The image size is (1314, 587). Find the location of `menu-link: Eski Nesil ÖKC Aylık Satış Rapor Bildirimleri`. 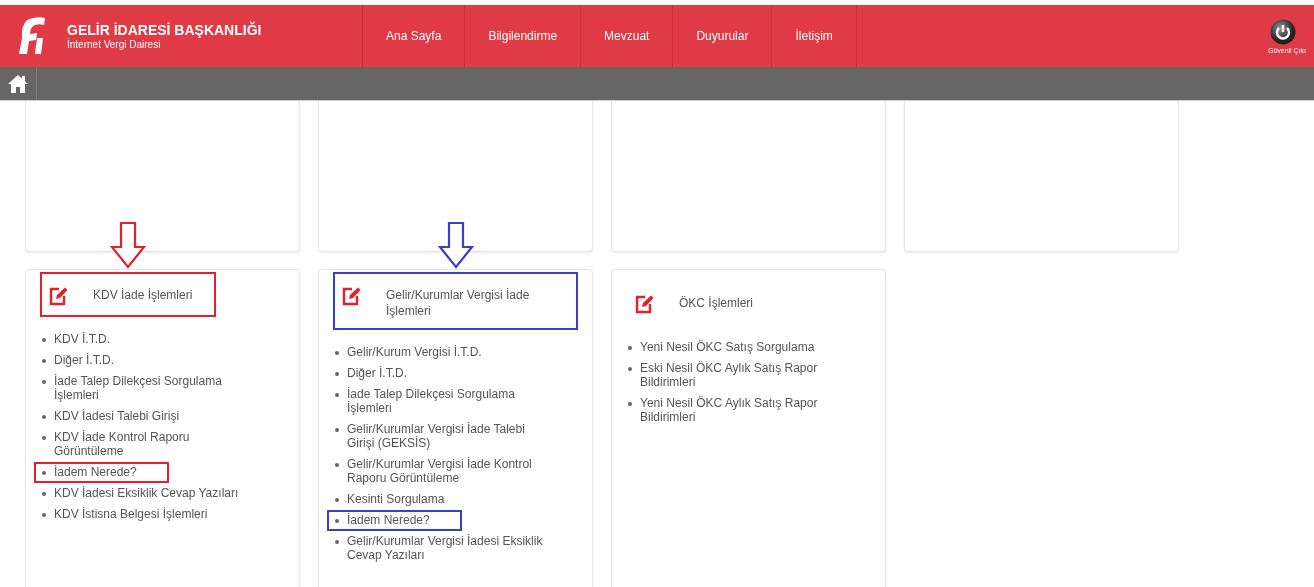

menu-link: Eski Nesil ÖKC Aylık Satış Rapor Bildirimleri is located at coordinates (744, 375).